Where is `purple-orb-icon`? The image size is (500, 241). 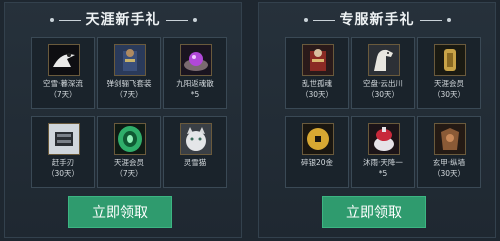 purple-orb-icon is located at coordinates (196, 60).